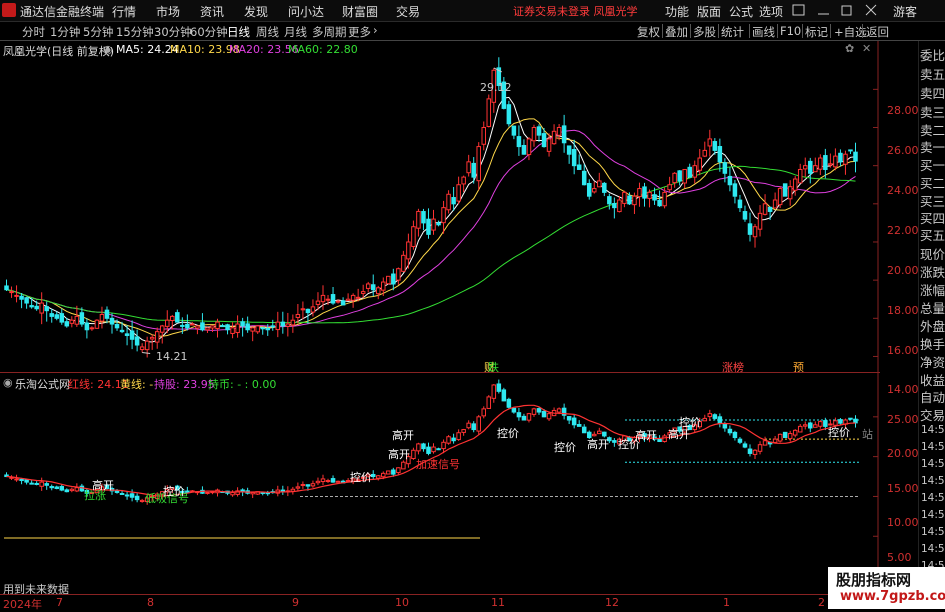 The image size is (945, 612). I want to click on restore-icon, so click(846, 10).